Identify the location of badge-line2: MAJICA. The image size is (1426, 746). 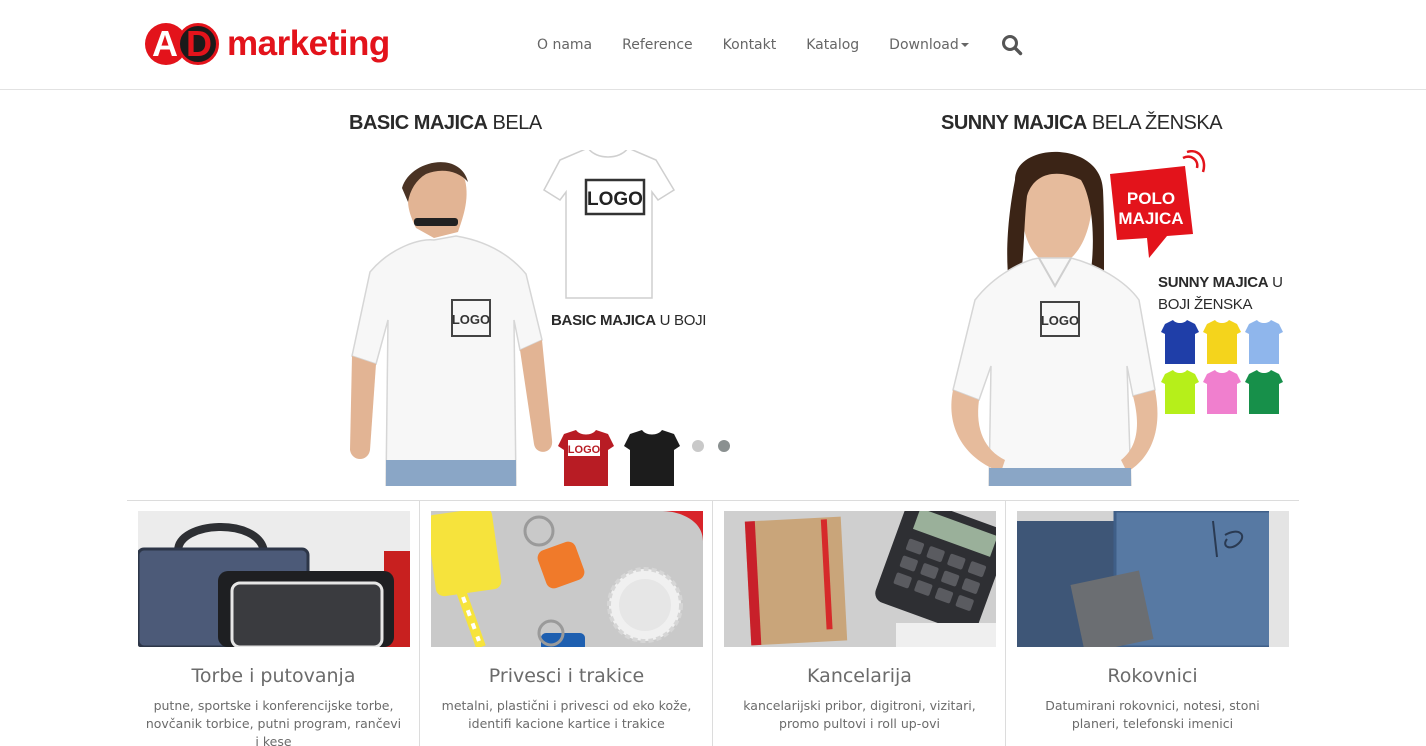
(1150, 218).